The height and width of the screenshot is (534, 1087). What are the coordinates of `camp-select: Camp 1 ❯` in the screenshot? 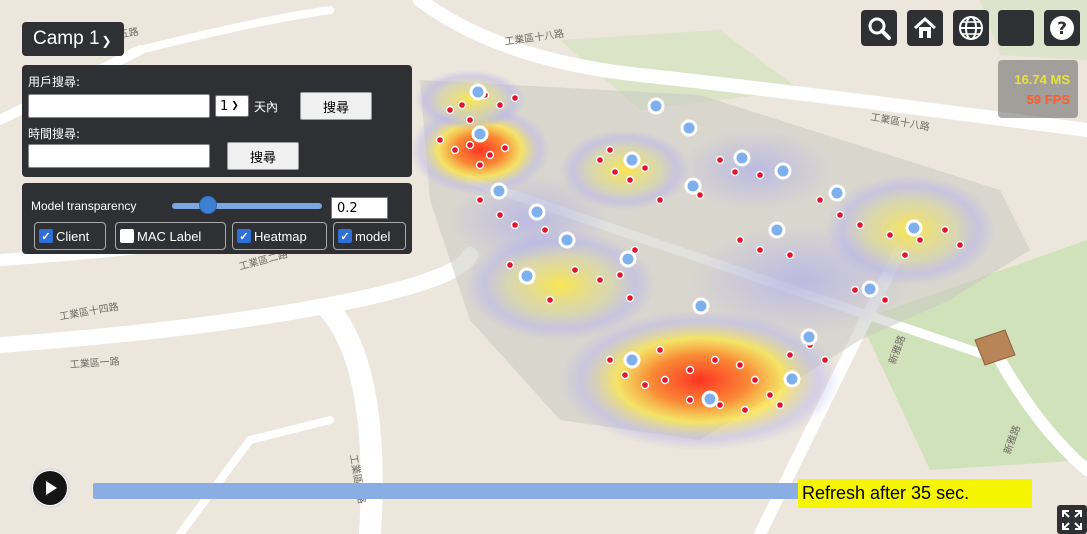 It's located at (73, 39).